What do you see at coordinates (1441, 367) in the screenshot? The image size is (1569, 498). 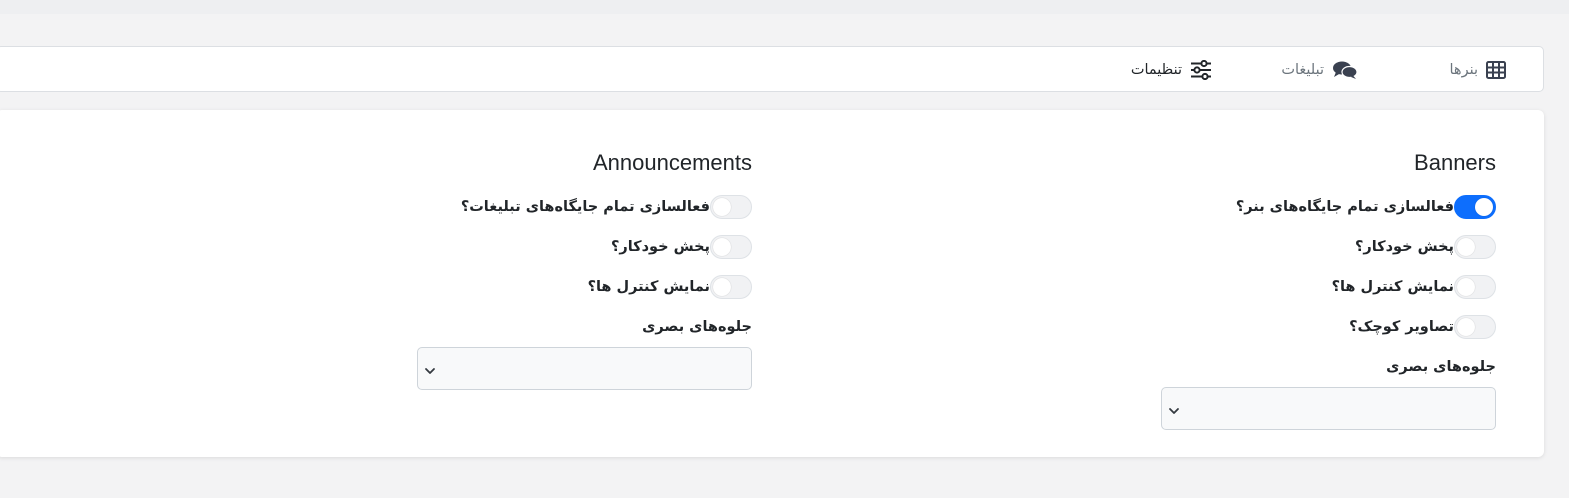 I see `banners-effects-label: جلوه‌های بصری` at bounding box center [1441, 367].